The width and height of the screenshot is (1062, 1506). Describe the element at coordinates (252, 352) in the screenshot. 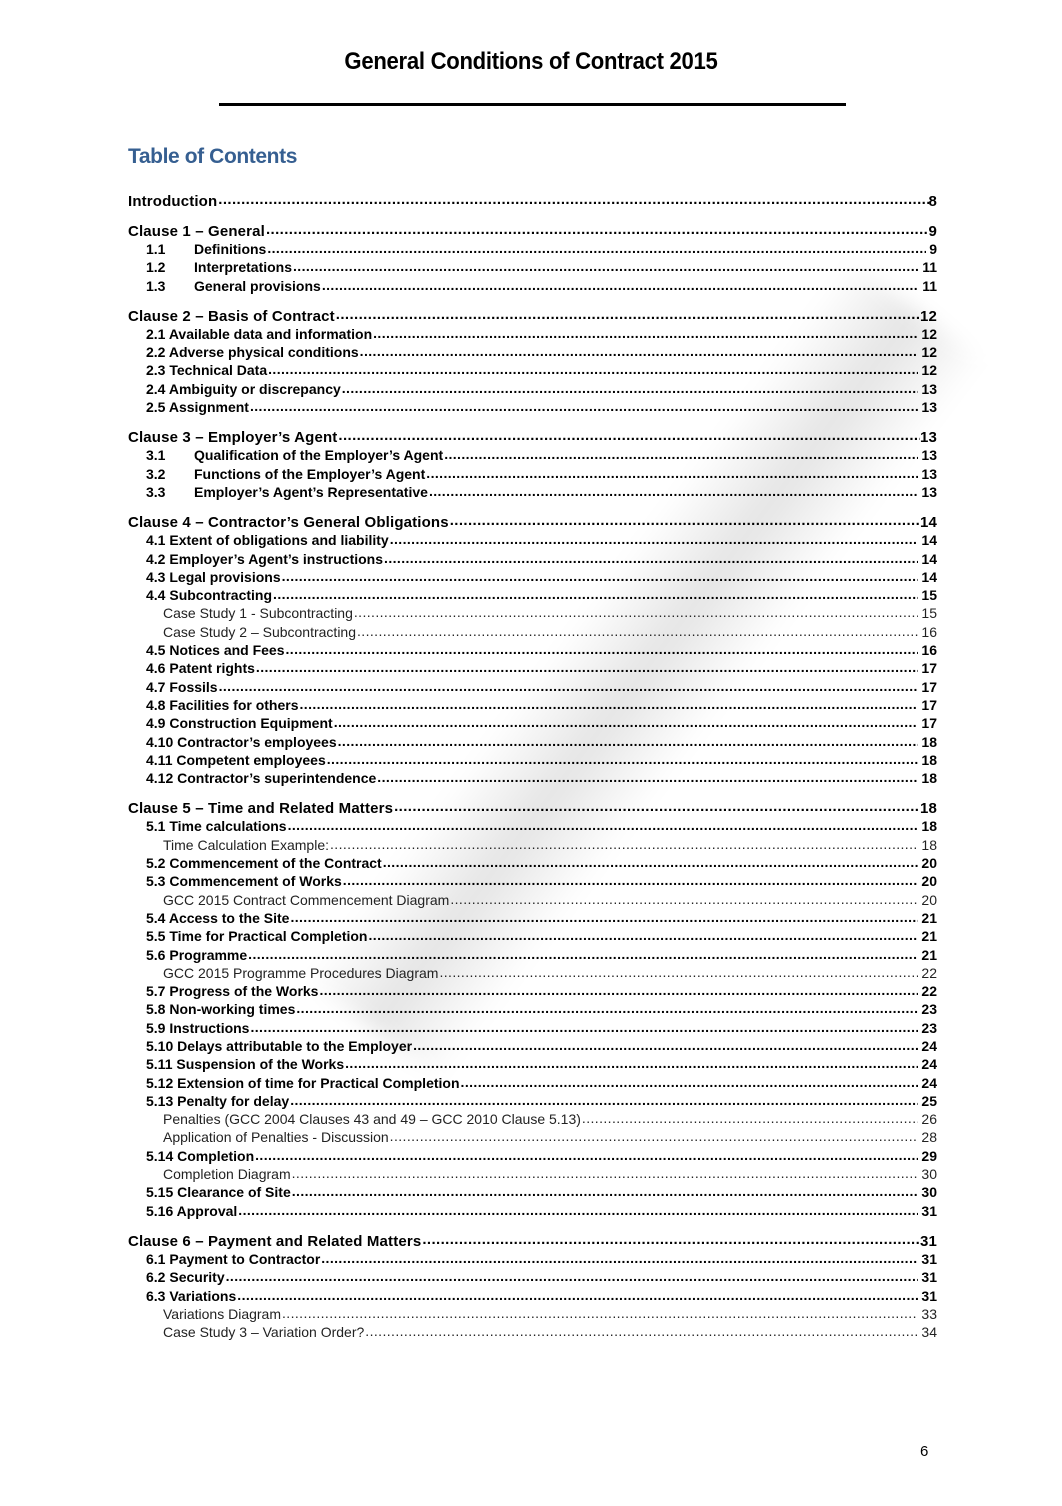

I see `toc-entry-label: 2.2 Adverse physical conditions` at that location.